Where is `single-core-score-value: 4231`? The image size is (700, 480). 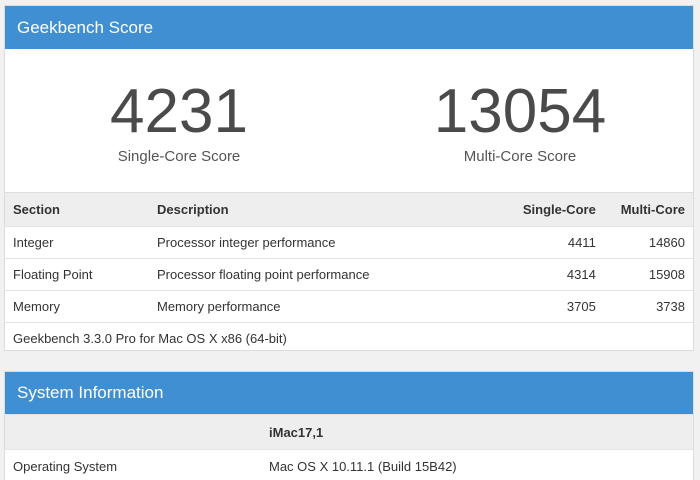 single-core-score-value: 4231 is located at coordinates (179, 111).